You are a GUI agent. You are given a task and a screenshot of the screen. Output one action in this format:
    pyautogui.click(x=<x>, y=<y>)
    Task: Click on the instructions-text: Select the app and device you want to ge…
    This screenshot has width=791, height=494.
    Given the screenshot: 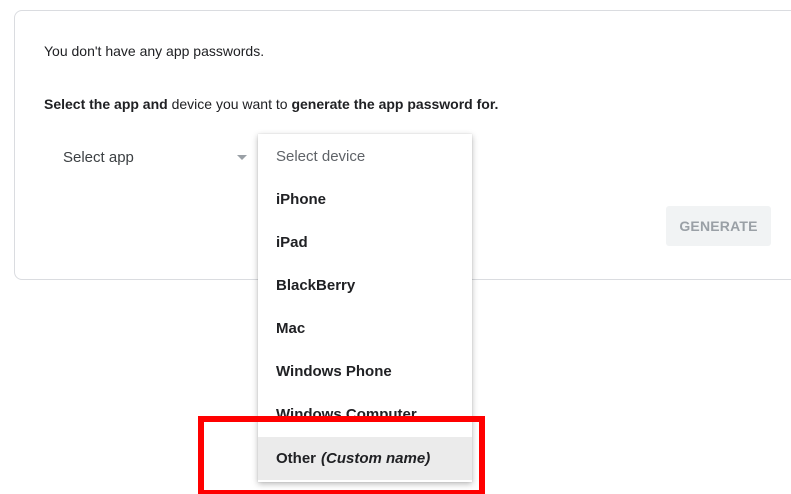 What is the action you would take?
    pyautogui.click(x=271, y=104)
    